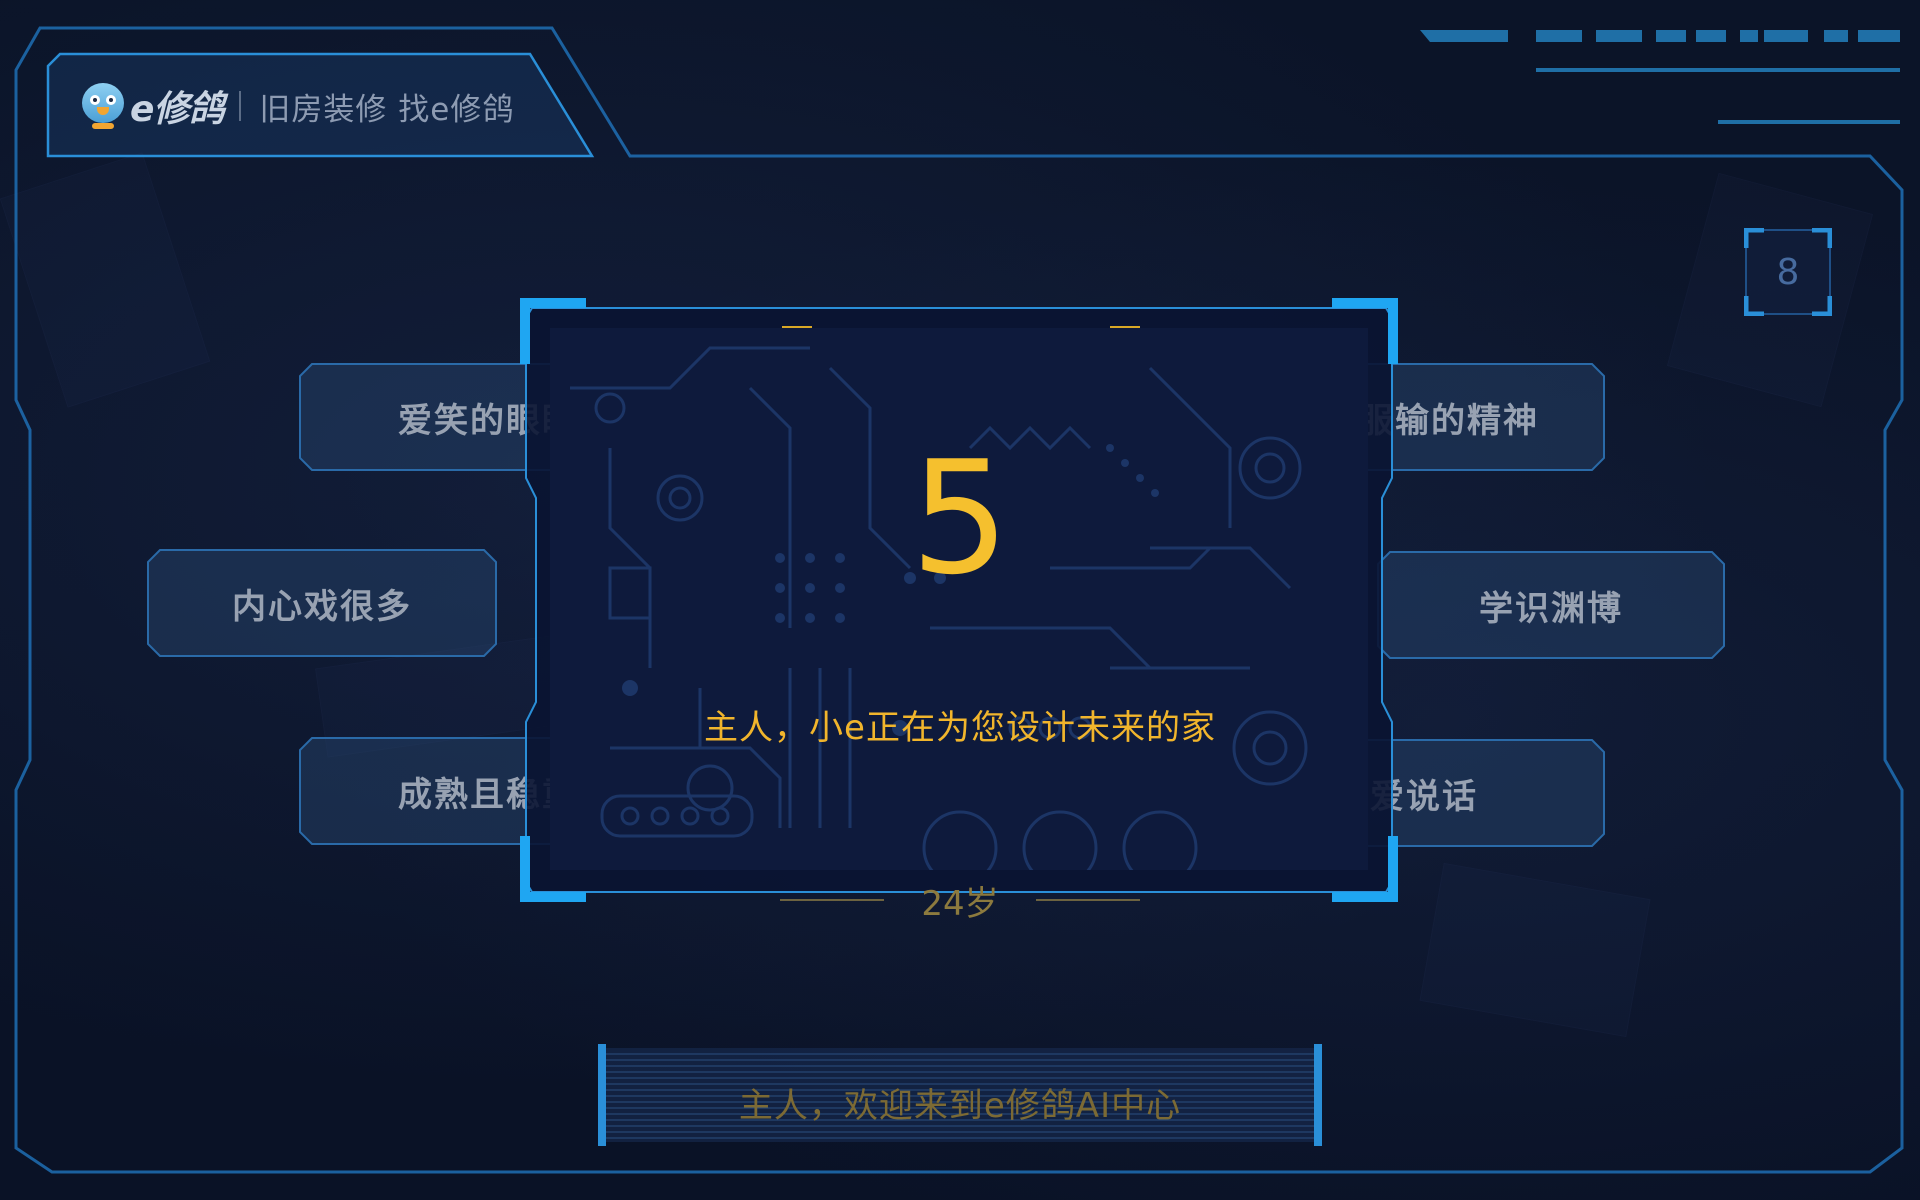 The height and width of the screenshot is (1200, 1920). Describe the element at coordinates (960, 728) in the screenshot. I see `designing-message: 主人，小e正在为您设计未来的家` at that location.